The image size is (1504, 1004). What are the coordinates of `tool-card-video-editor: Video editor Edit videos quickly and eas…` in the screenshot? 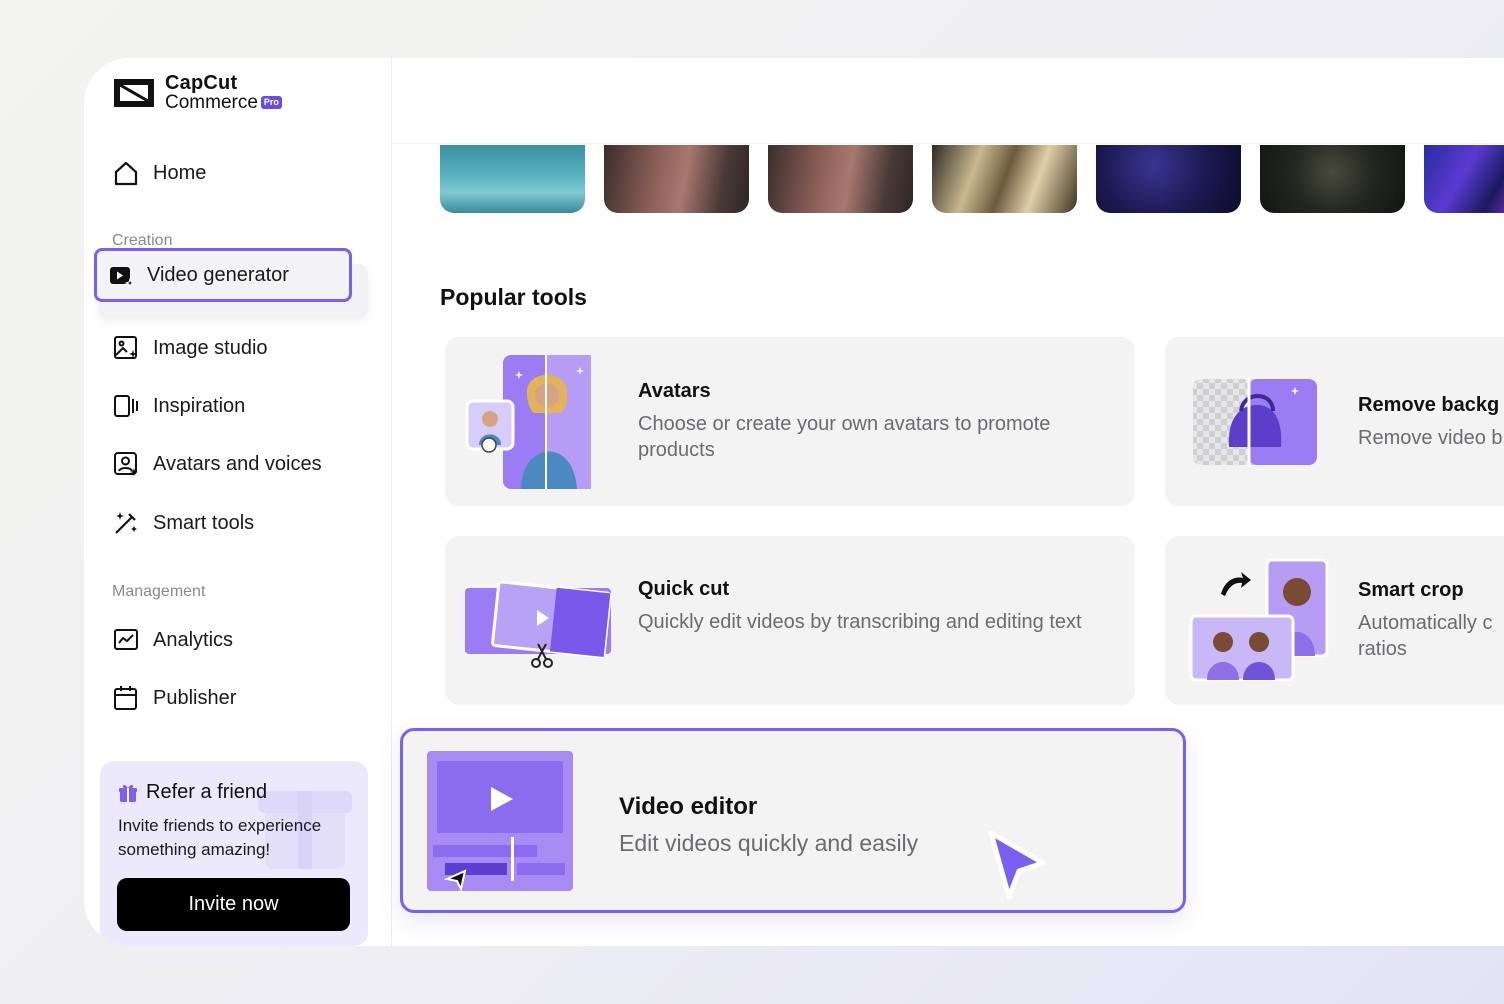 It's located at (793, 820).